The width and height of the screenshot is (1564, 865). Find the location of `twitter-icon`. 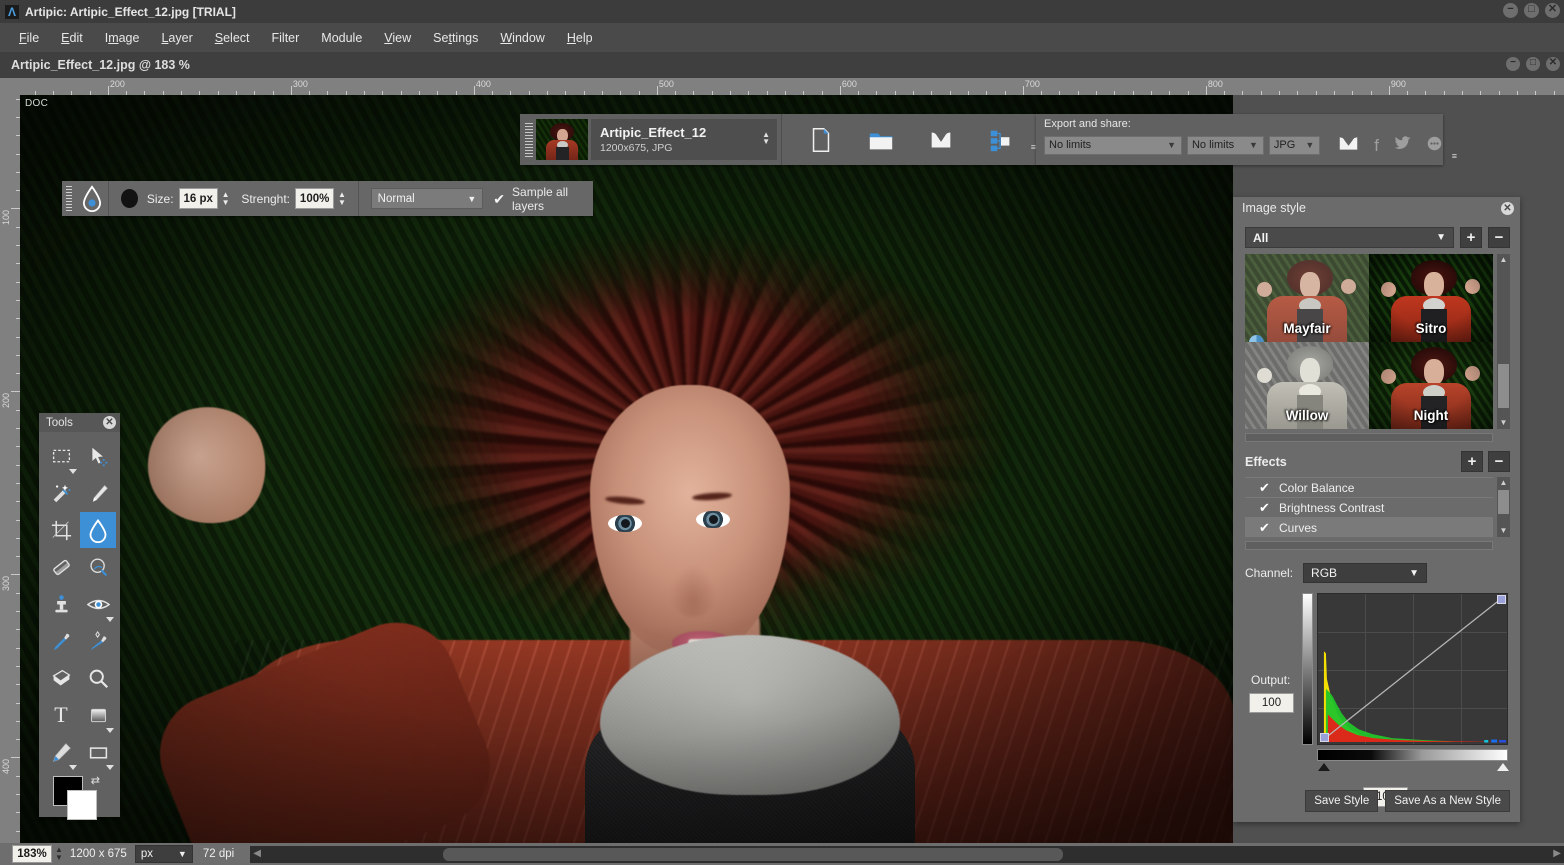

twitter-icon is located at coordinates (1402, 145).